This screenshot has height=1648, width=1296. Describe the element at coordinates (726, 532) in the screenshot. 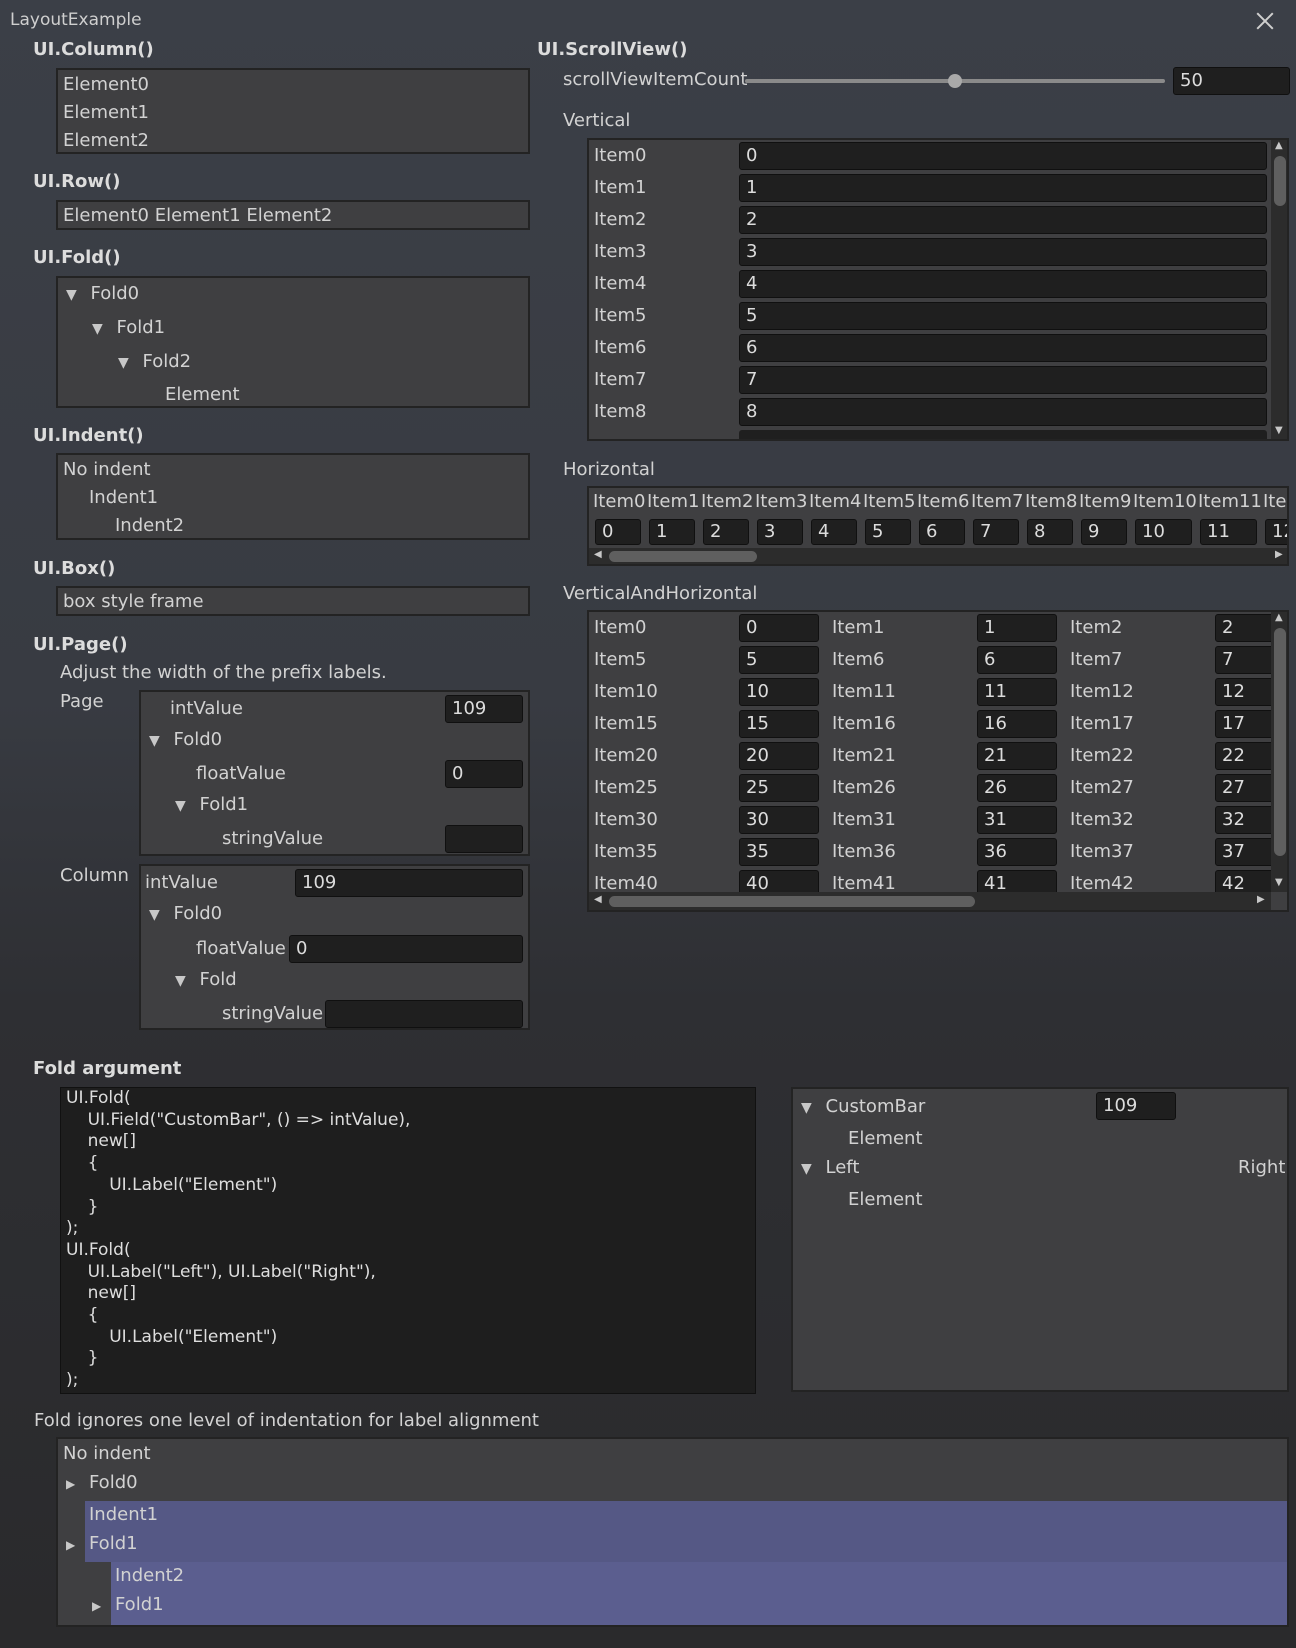

I see `horizontal-item-field: 2` at that location.